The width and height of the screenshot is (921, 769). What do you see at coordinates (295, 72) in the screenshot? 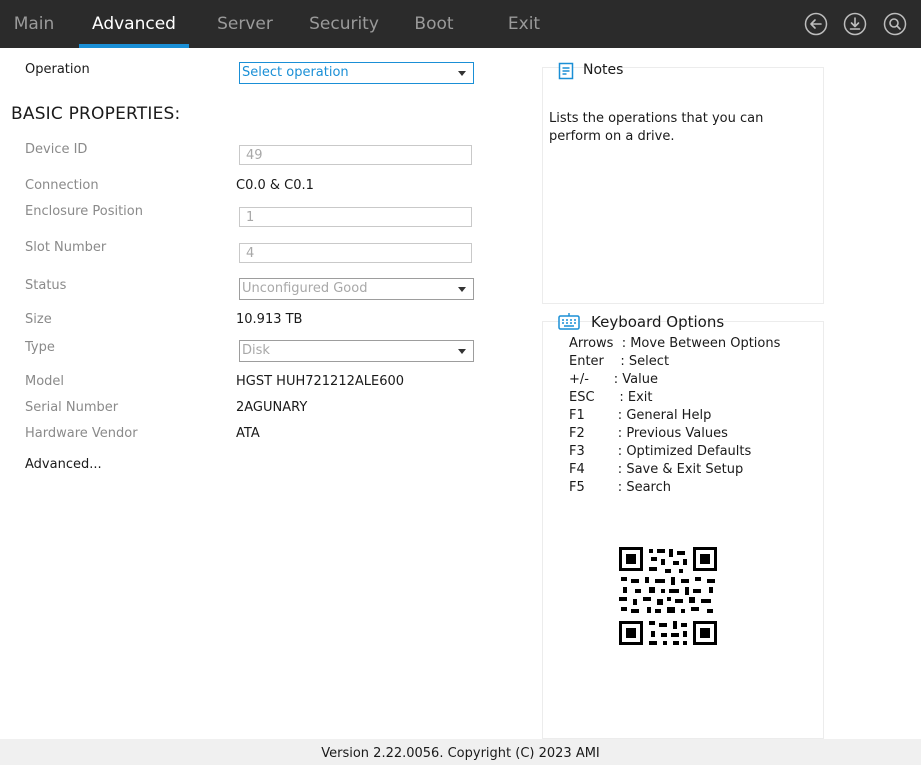
I see `operation-select-value: Select operation` at bounding box center [295, 72].